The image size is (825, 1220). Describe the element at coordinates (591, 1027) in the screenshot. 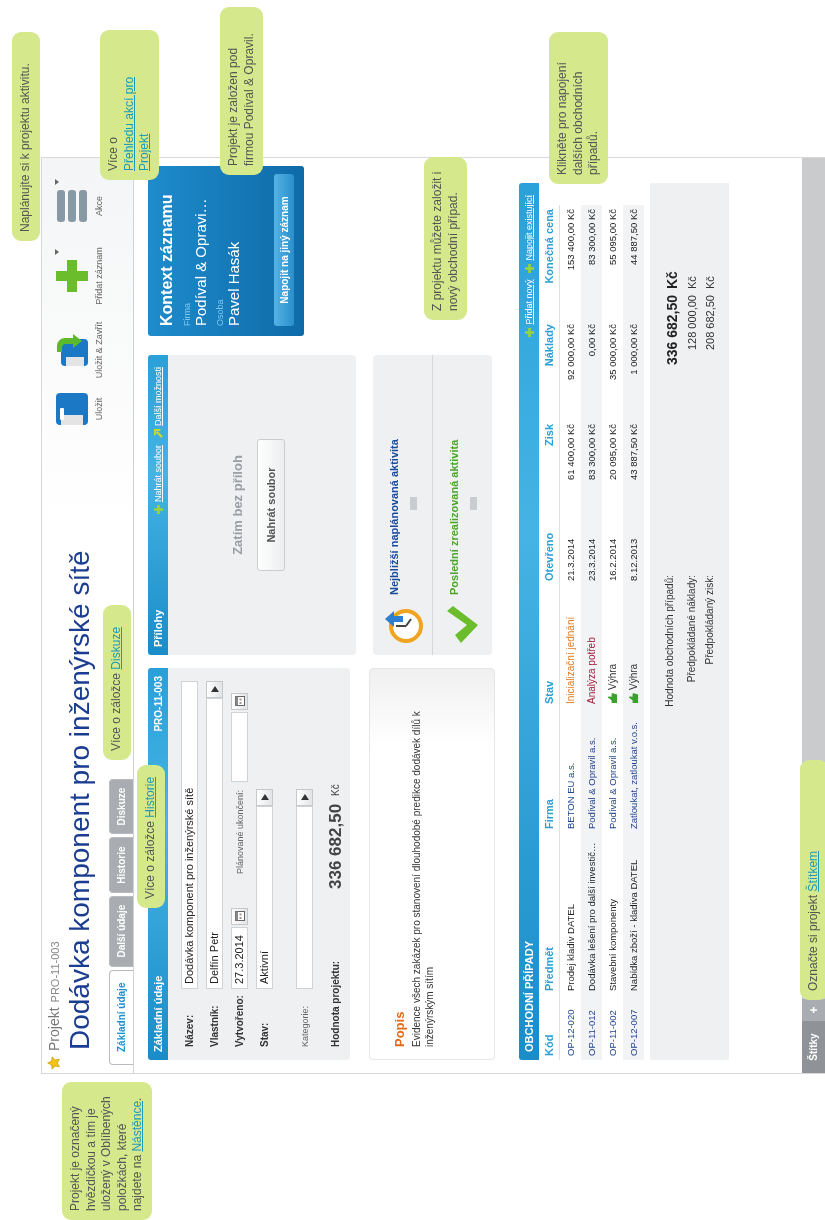

I see `table-cell: OP-11-012` at that location.